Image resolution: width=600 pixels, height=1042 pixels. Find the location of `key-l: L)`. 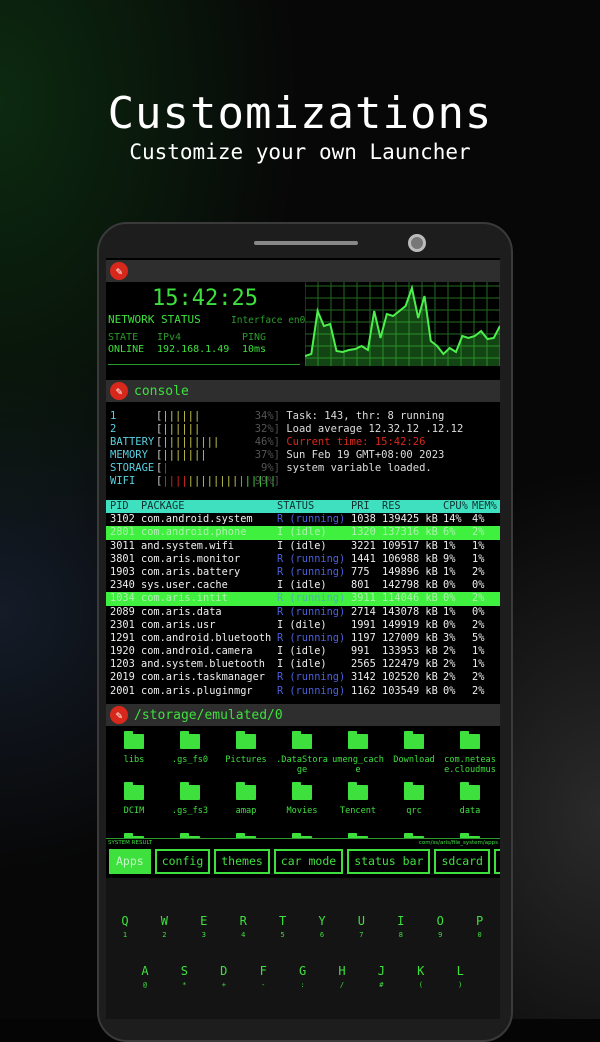

key-l: L) is located at coordinates (460, 976).